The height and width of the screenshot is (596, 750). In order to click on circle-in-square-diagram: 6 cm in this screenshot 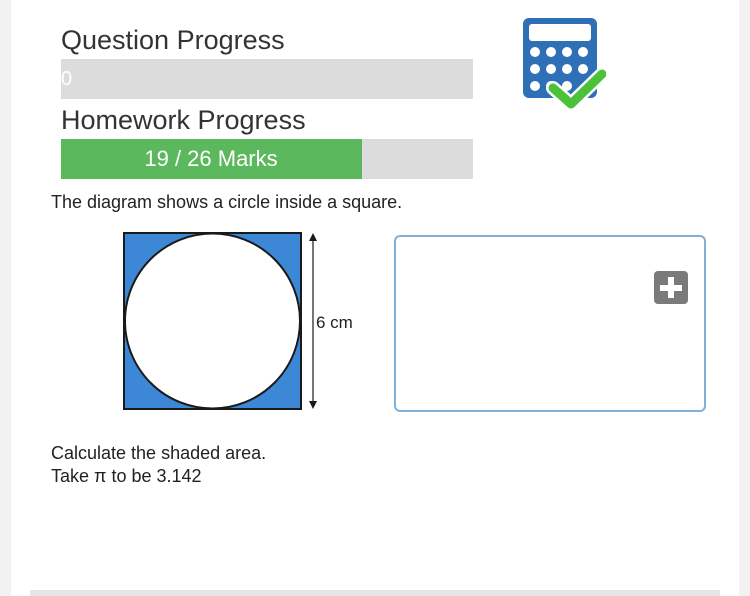, I will do `click(243, 322)`.